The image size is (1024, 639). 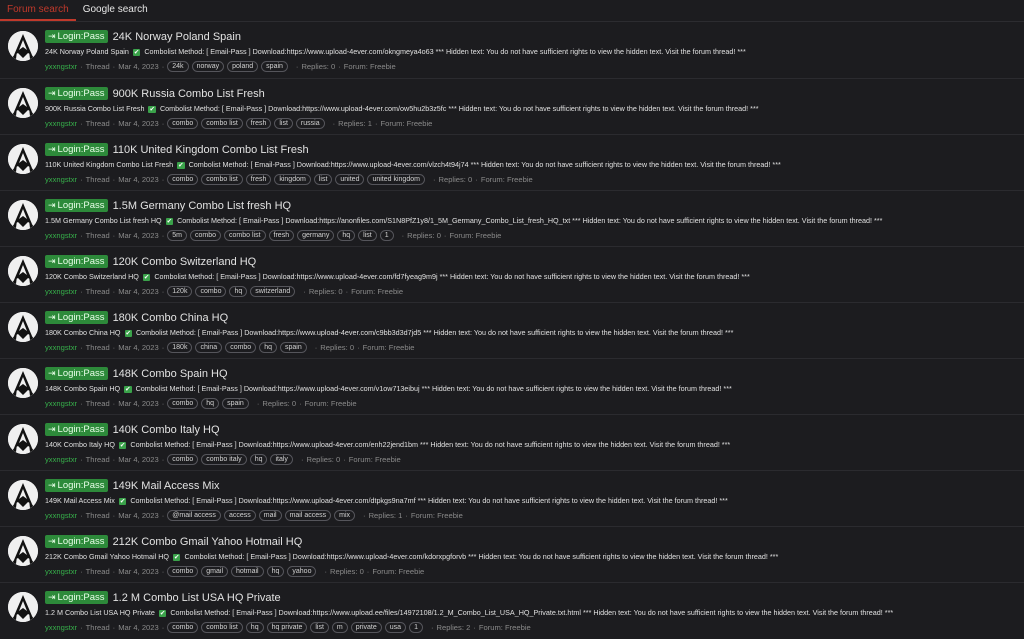 I want to click on tag-chip: mix, so click(x=345, y=515).